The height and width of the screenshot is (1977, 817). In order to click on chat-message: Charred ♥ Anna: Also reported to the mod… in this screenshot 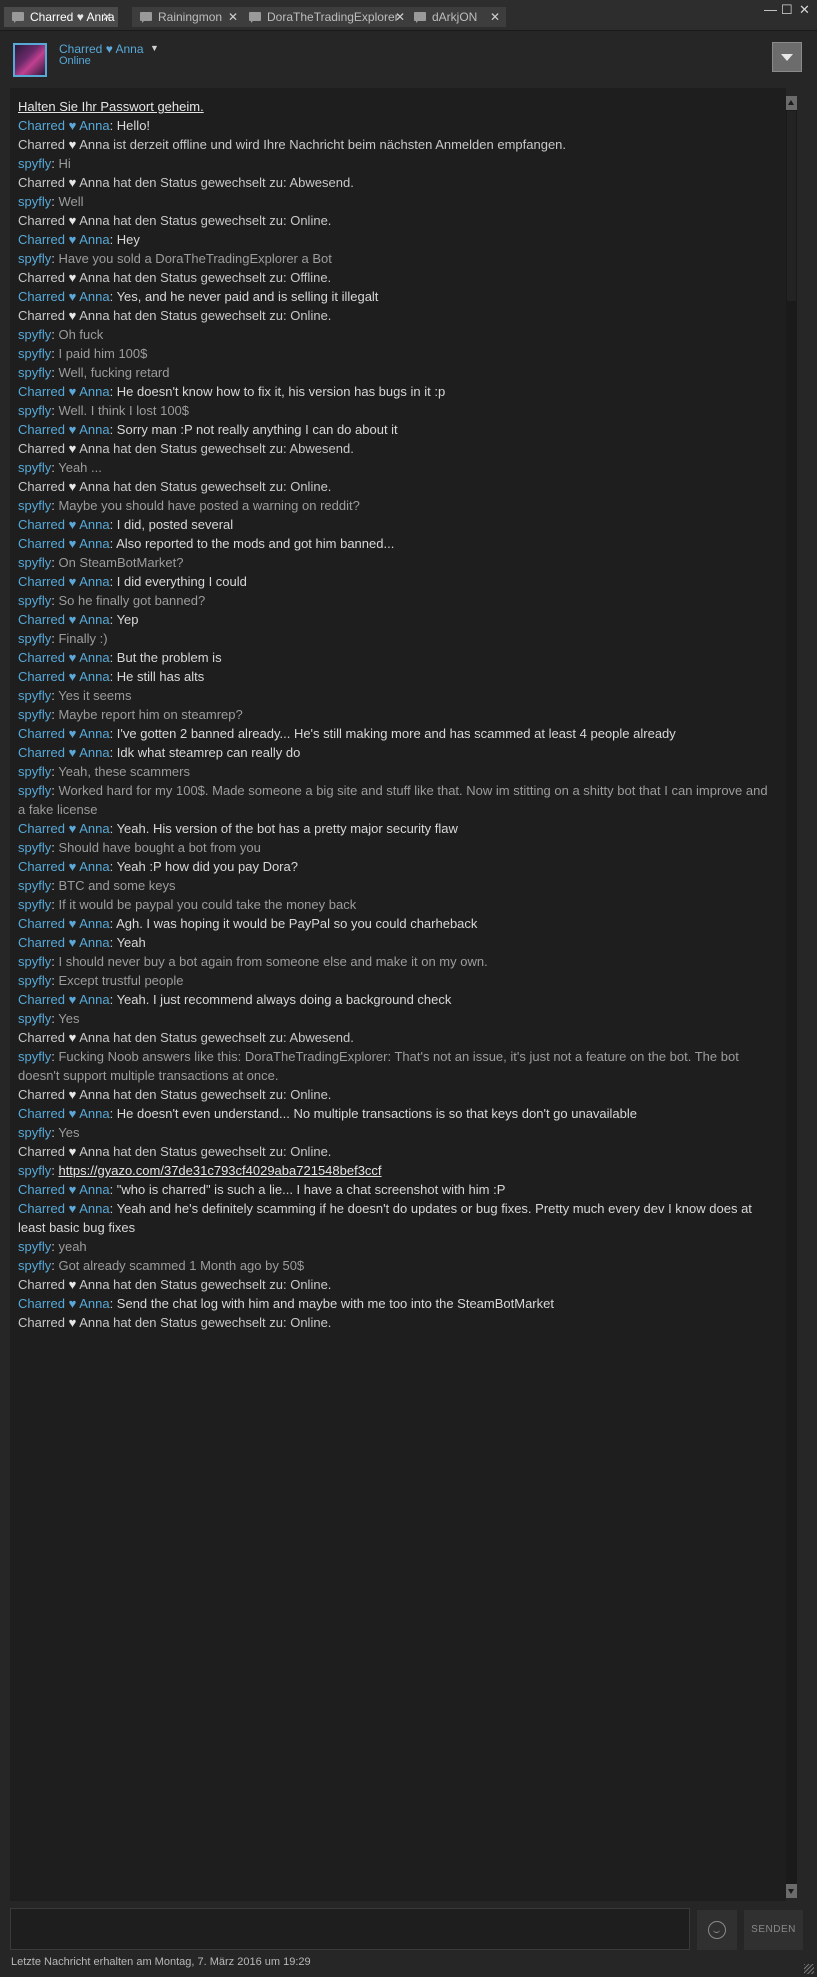, I will do `click(206, 543)`.